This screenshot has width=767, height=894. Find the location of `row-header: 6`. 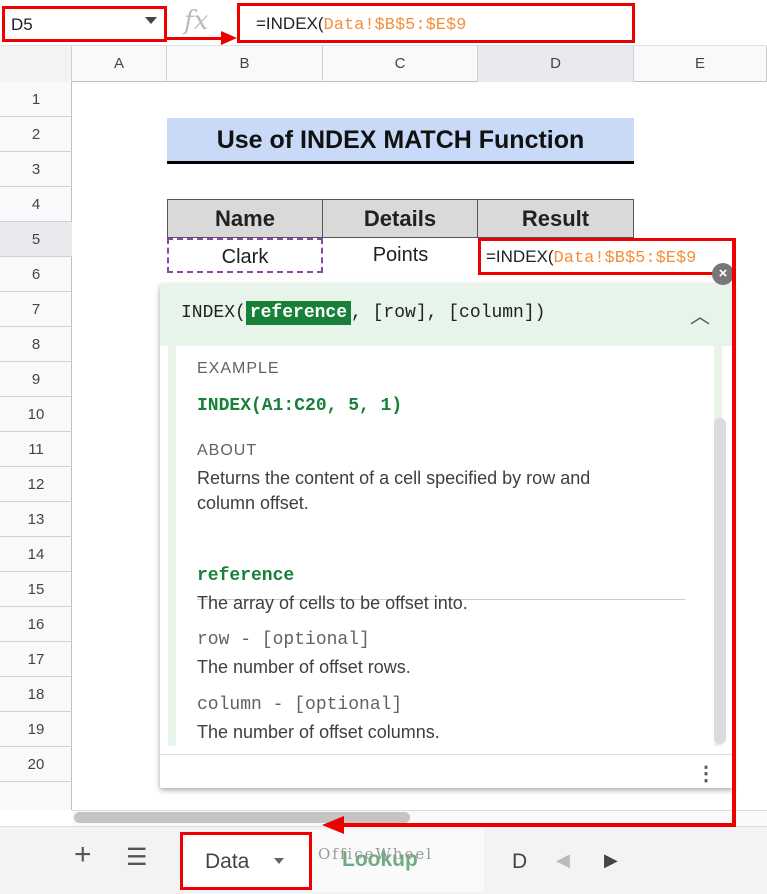

row-header: 6 is located at coordinates (36, 274).